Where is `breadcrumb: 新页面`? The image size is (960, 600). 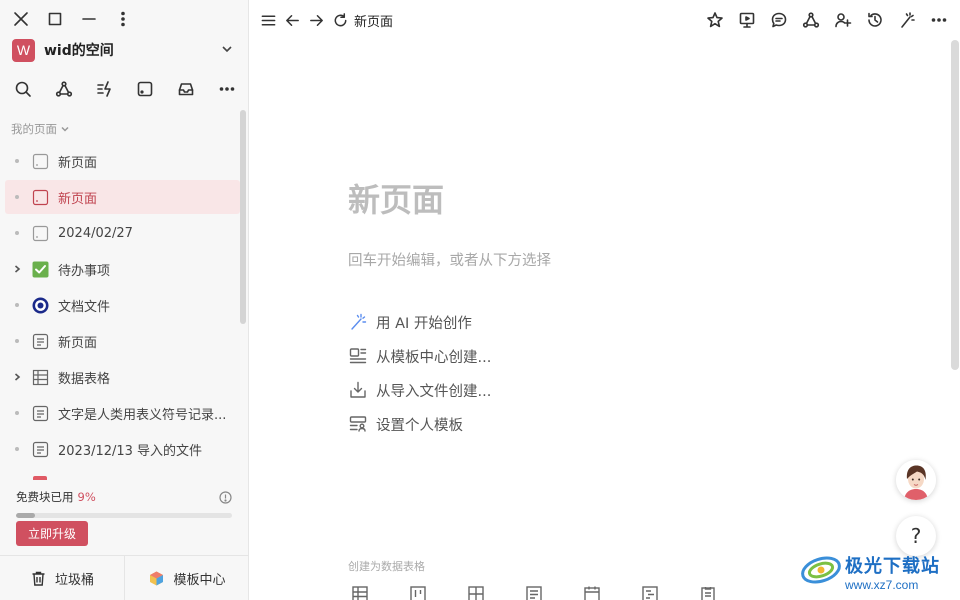 breadcrumb: 新页面 is located at coordinates (373, 20).